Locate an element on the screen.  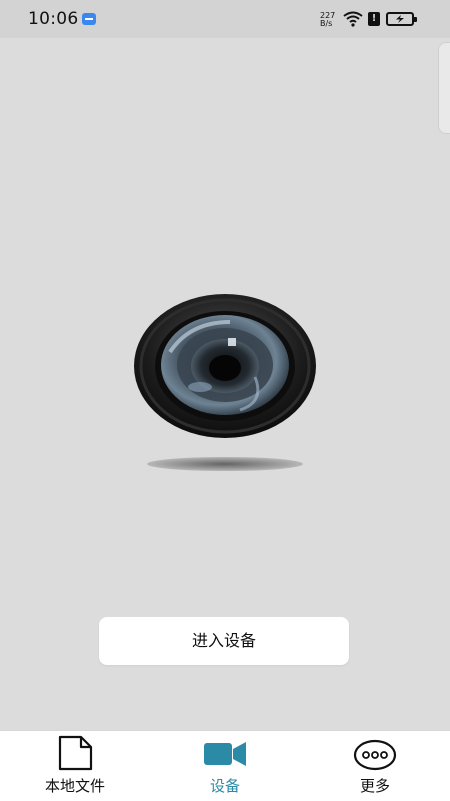
bottom-nav: 本地文件 设备 更多 is located at coordinates (225, 765).